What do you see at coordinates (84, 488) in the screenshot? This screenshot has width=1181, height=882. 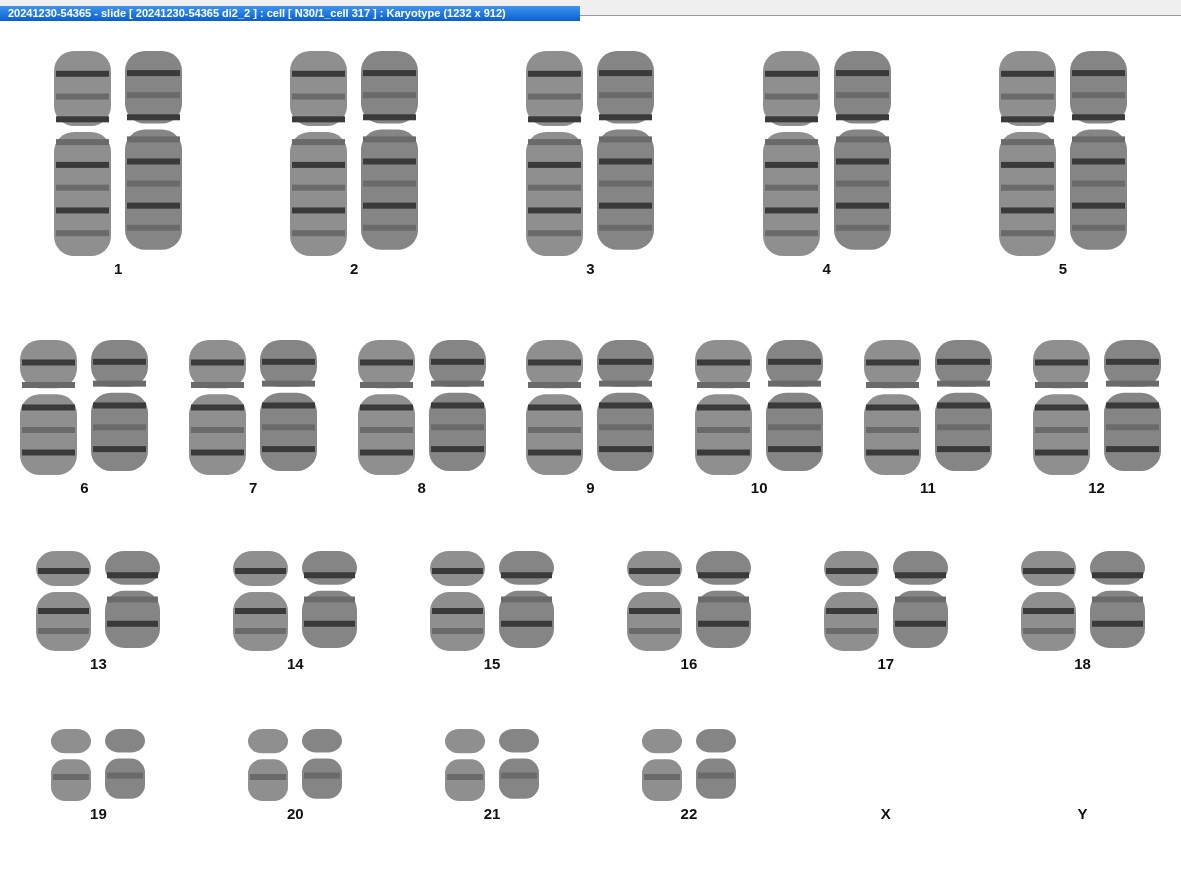 I see `chromosome-number: 6` at bounding box center [84, 488].